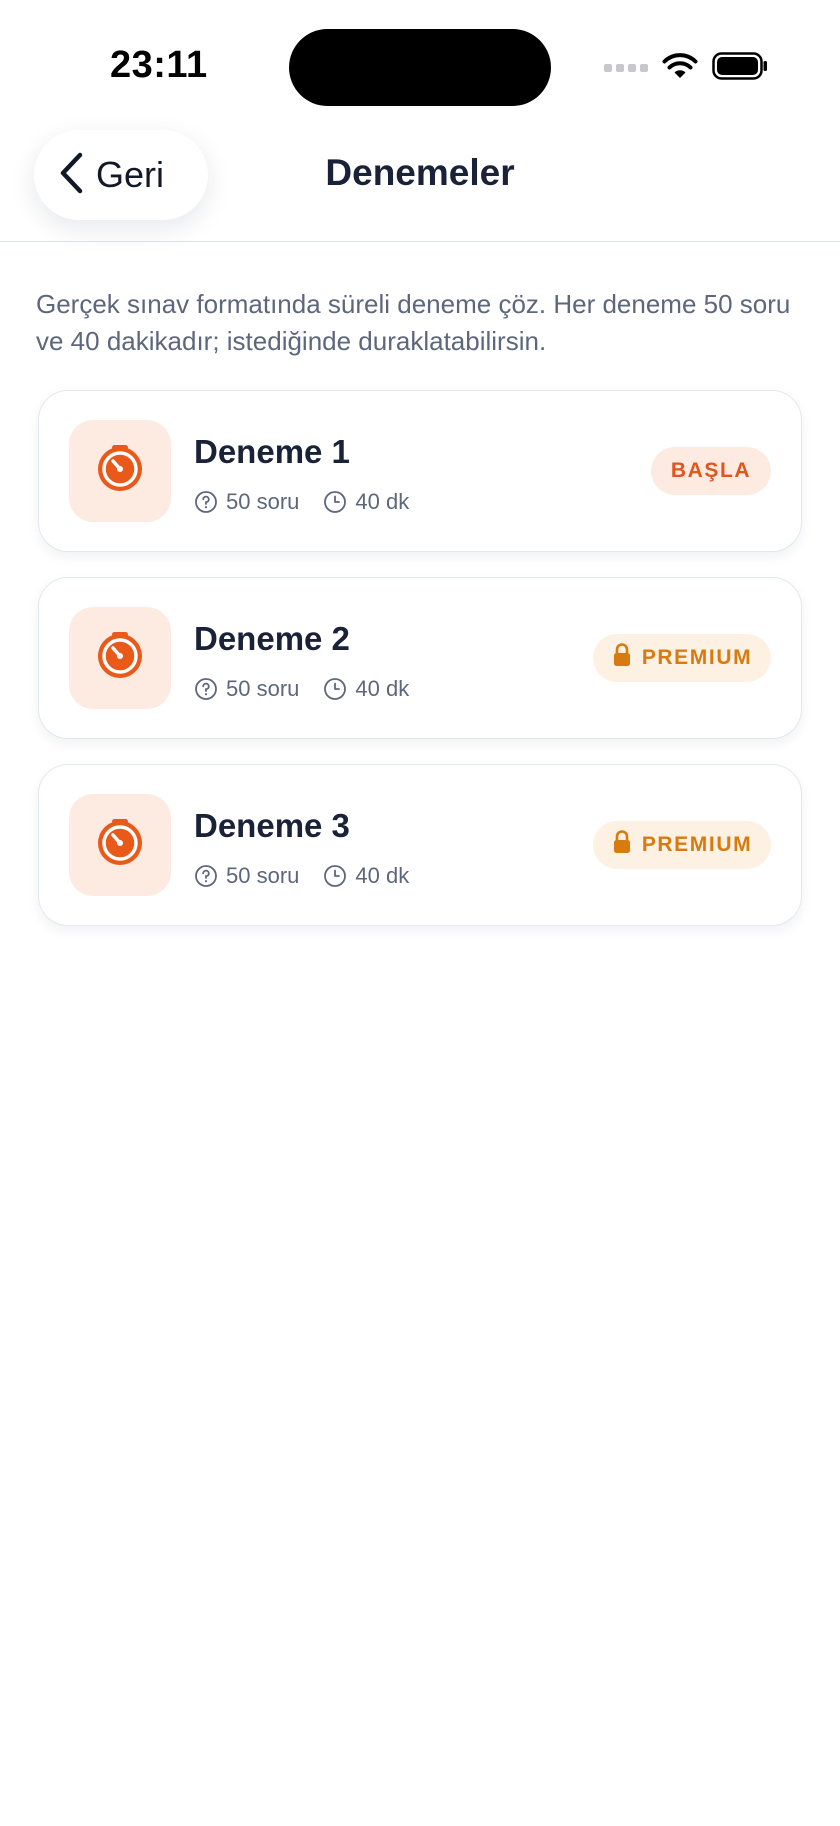 This screenshot has height=1826, width=840. What do you see at coordinates (272, 638) in the screenshot?
I see `exam-title: Deneme 2` at bounding box center [272, 638].